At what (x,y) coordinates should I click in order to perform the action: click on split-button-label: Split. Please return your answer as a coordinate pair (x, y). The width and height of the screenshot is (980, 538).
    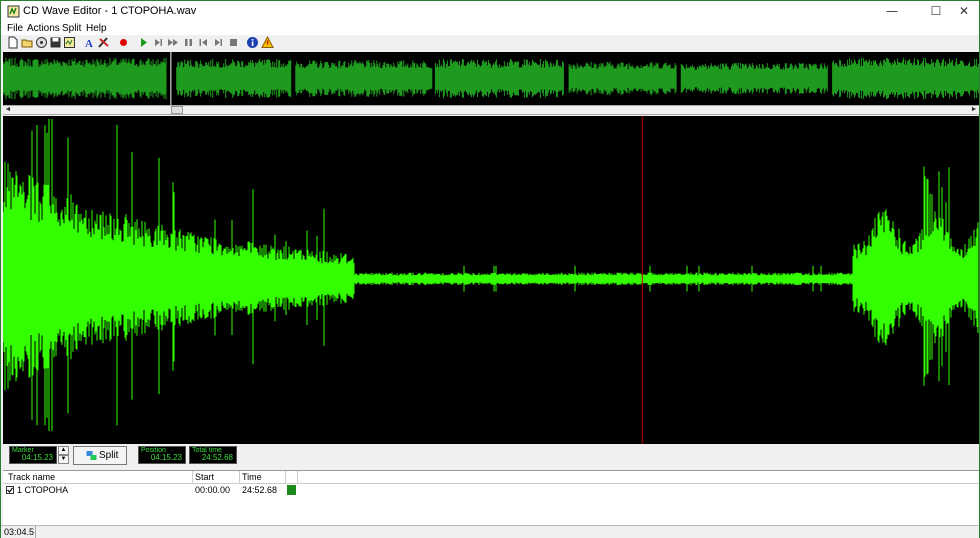
    Looking at the image, I should click on (109, 455).